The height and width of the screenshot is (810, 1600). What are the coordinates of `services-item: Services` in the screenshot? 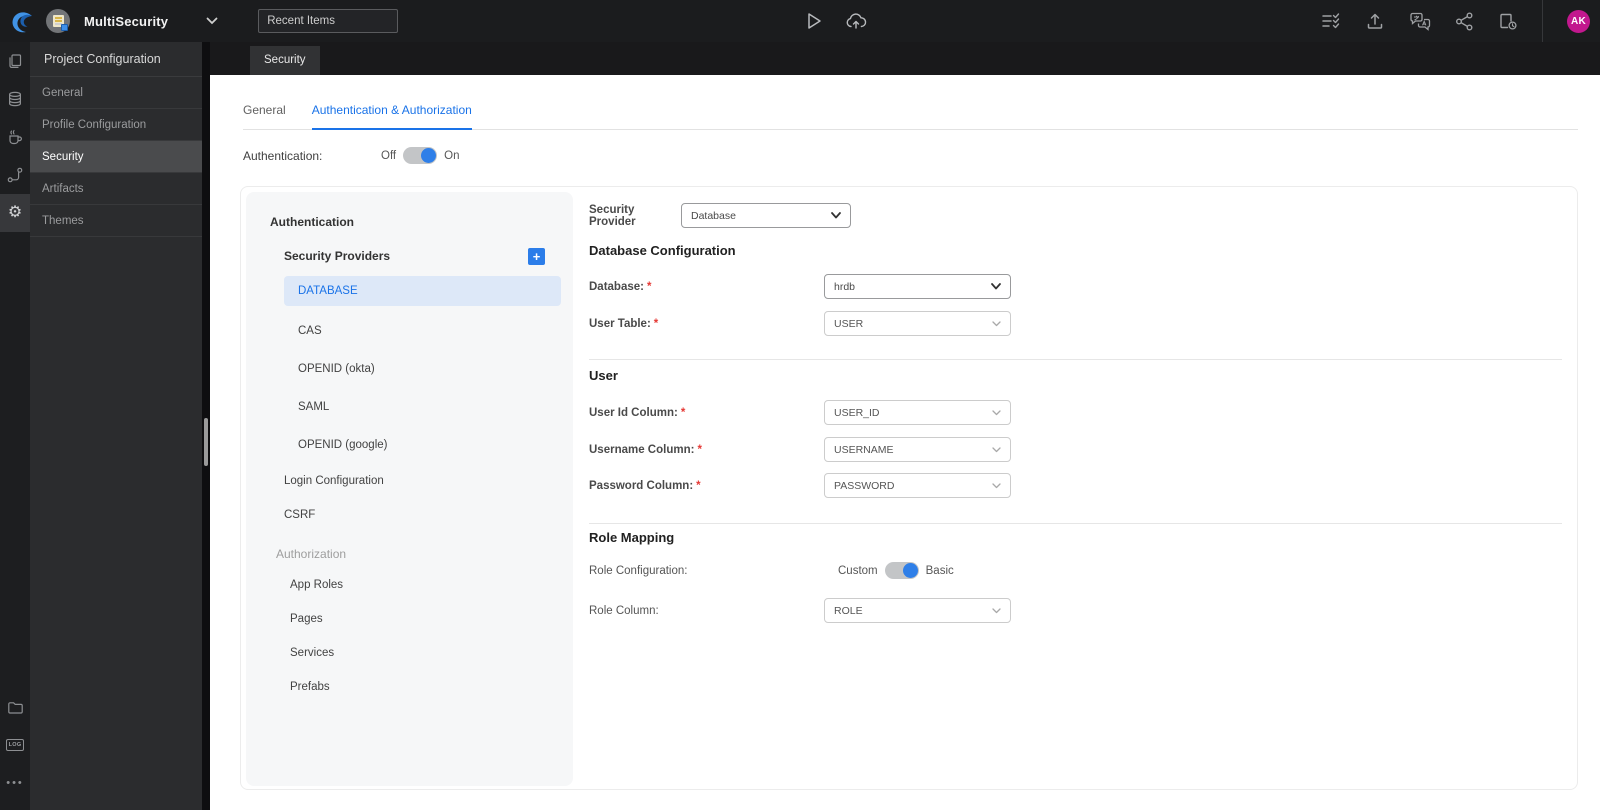 It's located at (409, 653).